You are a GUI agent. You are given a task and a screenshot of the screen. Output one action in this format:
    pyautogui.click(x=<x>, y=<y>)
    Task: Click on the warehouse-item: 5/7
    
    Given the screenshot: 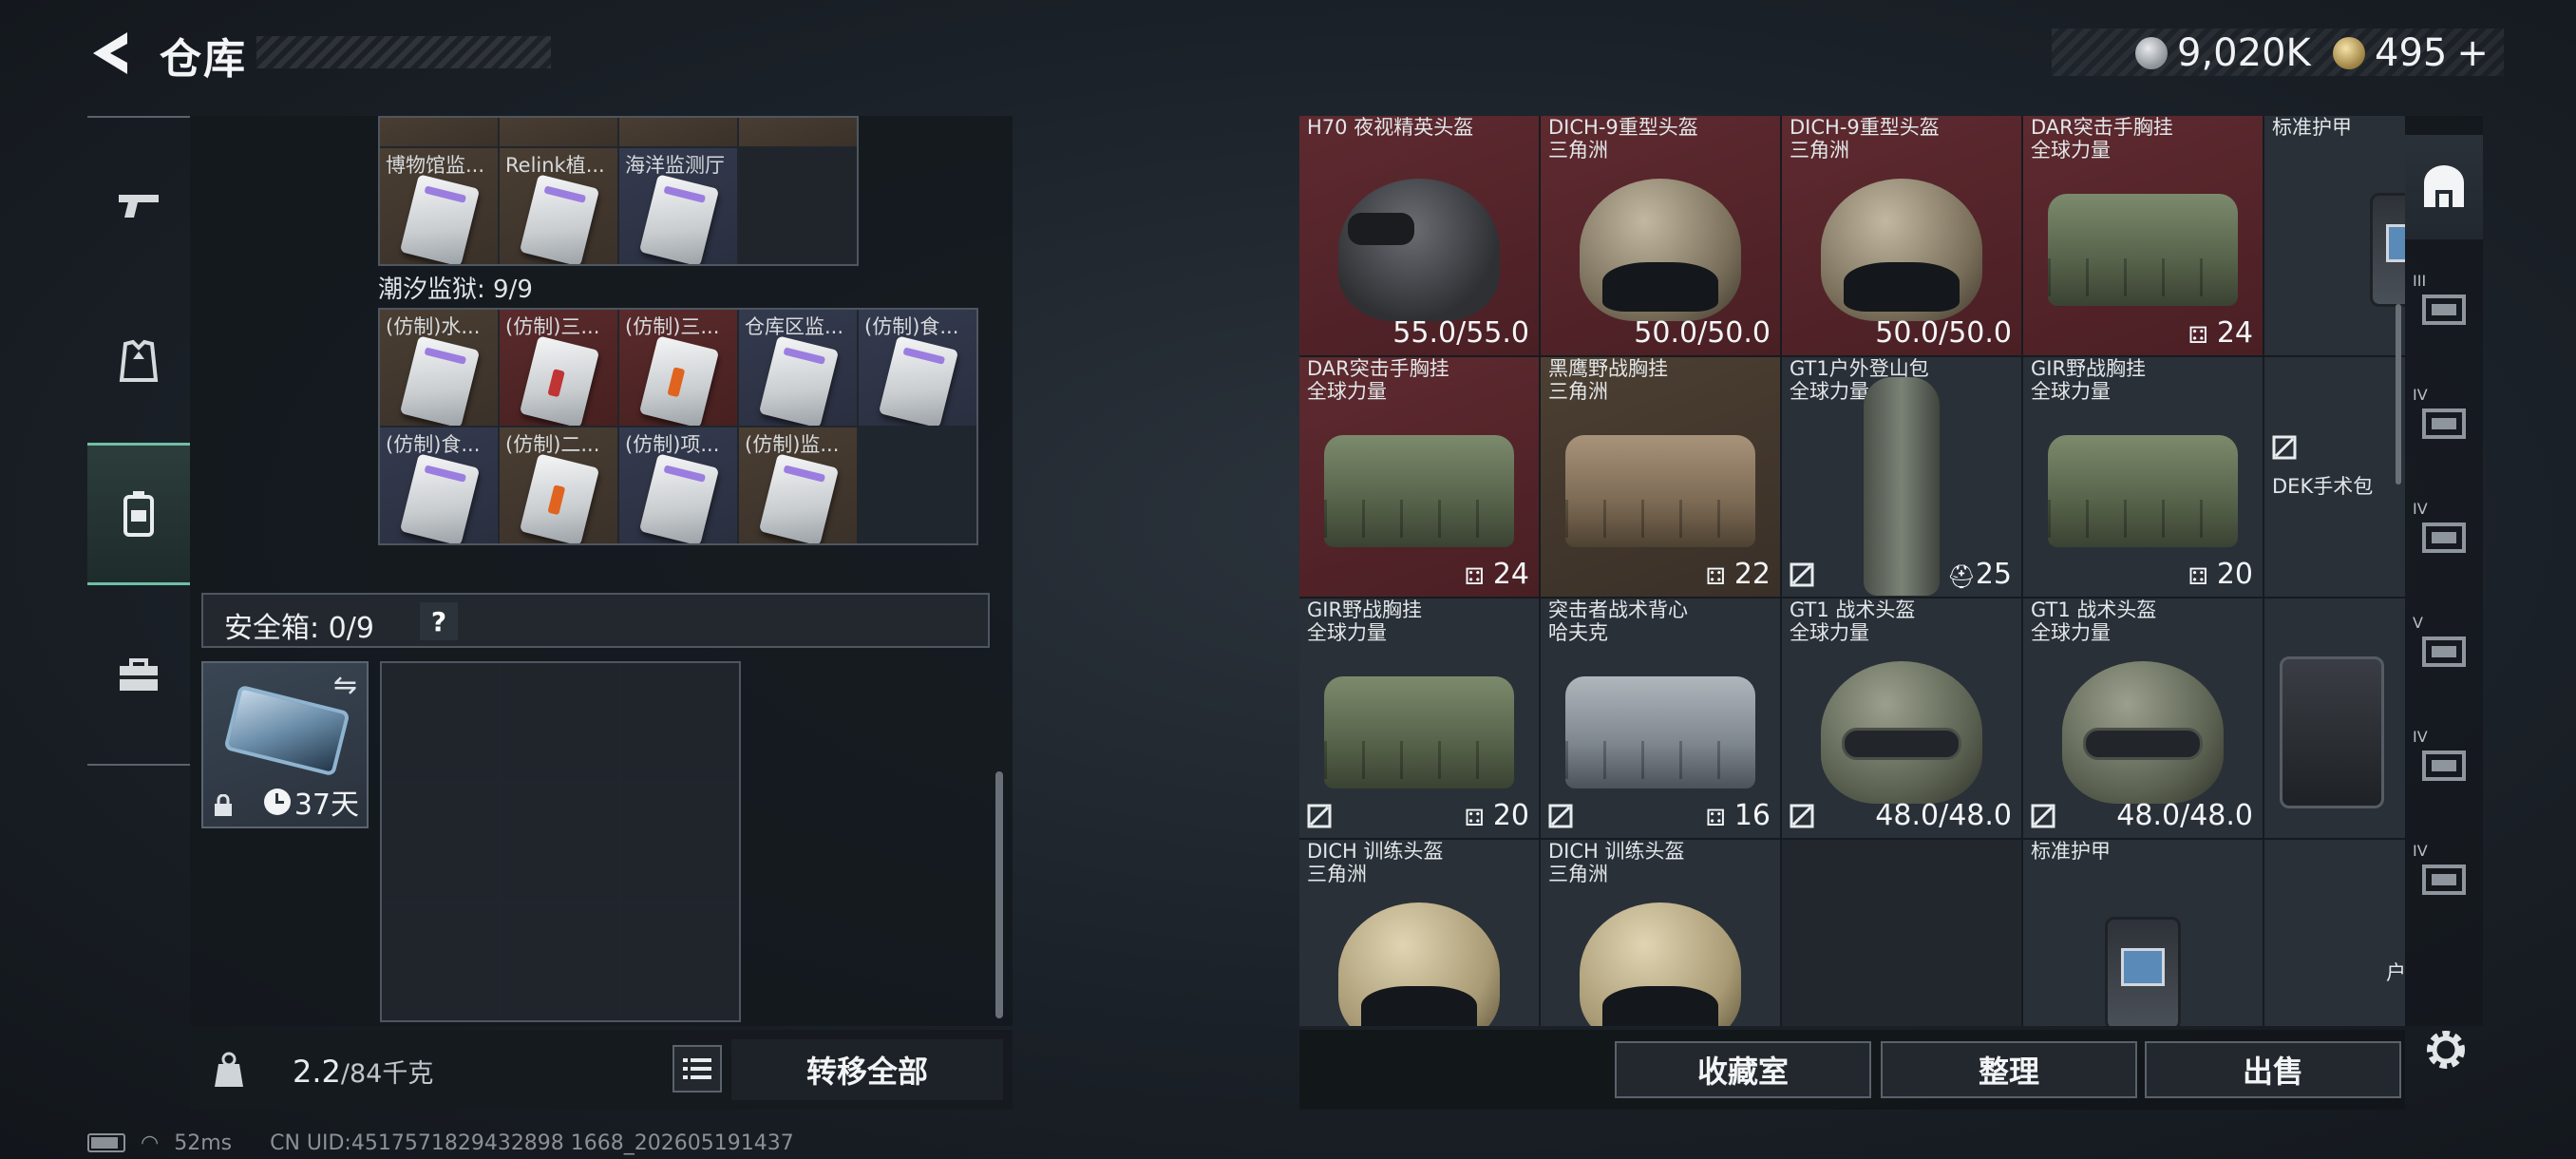 What is the action you would take?
    pyautogui.click(x=2334, y=718)
    